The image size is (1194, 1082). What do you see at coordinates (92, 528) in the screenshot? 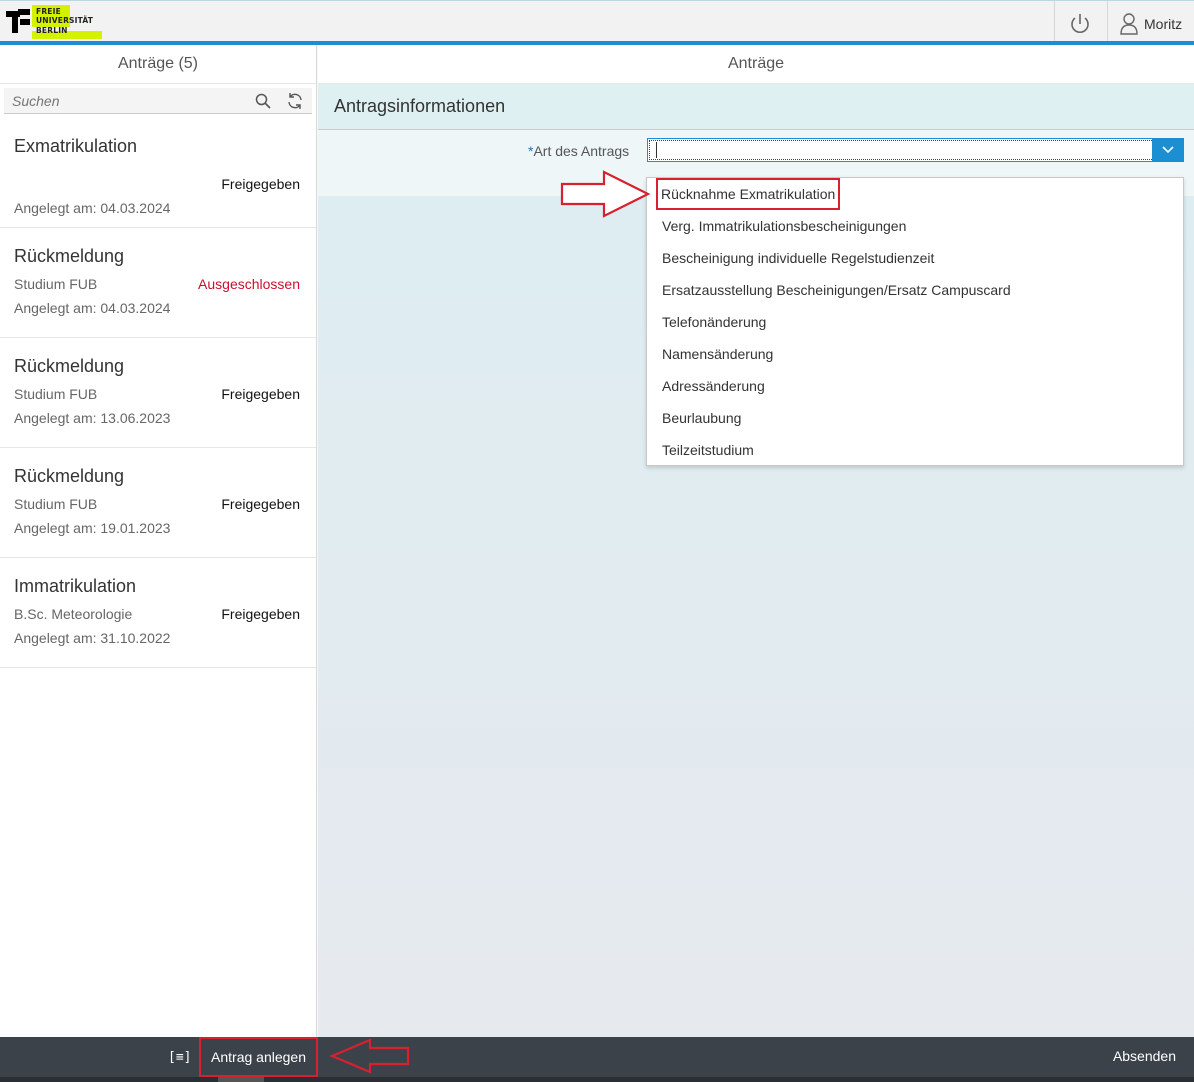
I see `item-date: Angelegt am: 19.01.2023` at bounding box center [92, 528].